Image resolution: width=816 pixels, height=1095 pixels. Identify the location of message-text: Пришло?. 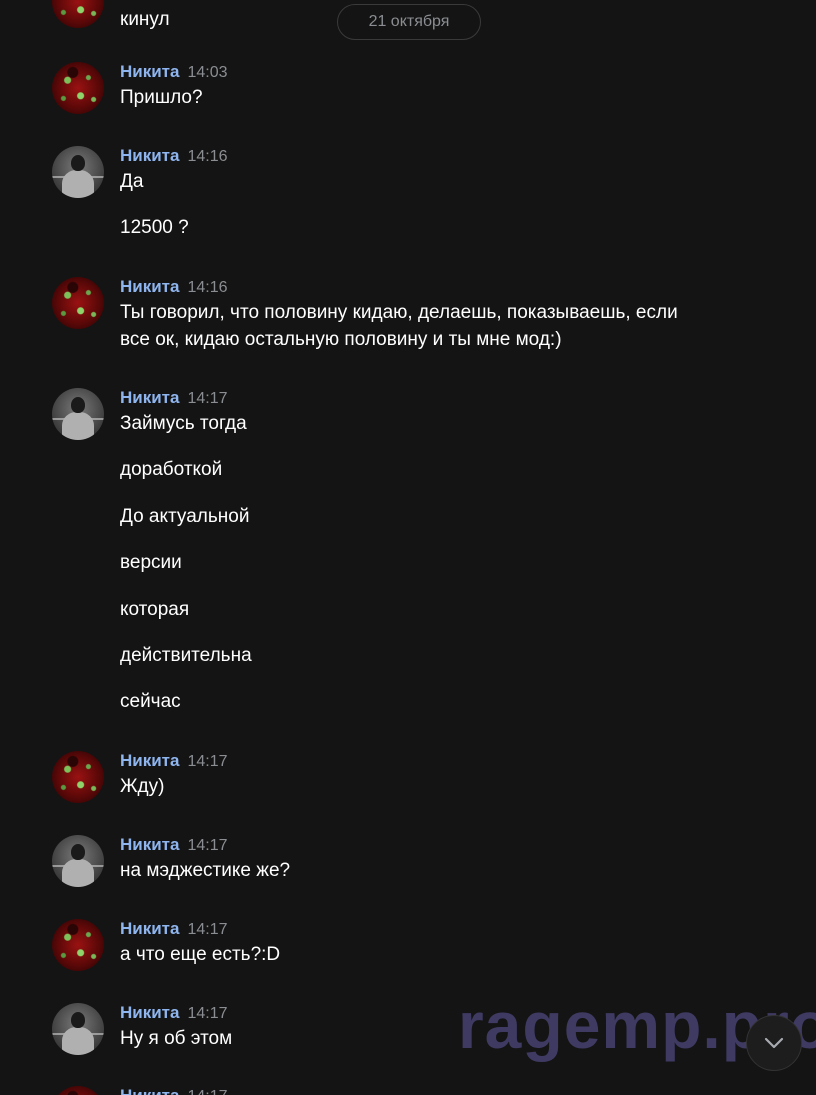
(161, 97).